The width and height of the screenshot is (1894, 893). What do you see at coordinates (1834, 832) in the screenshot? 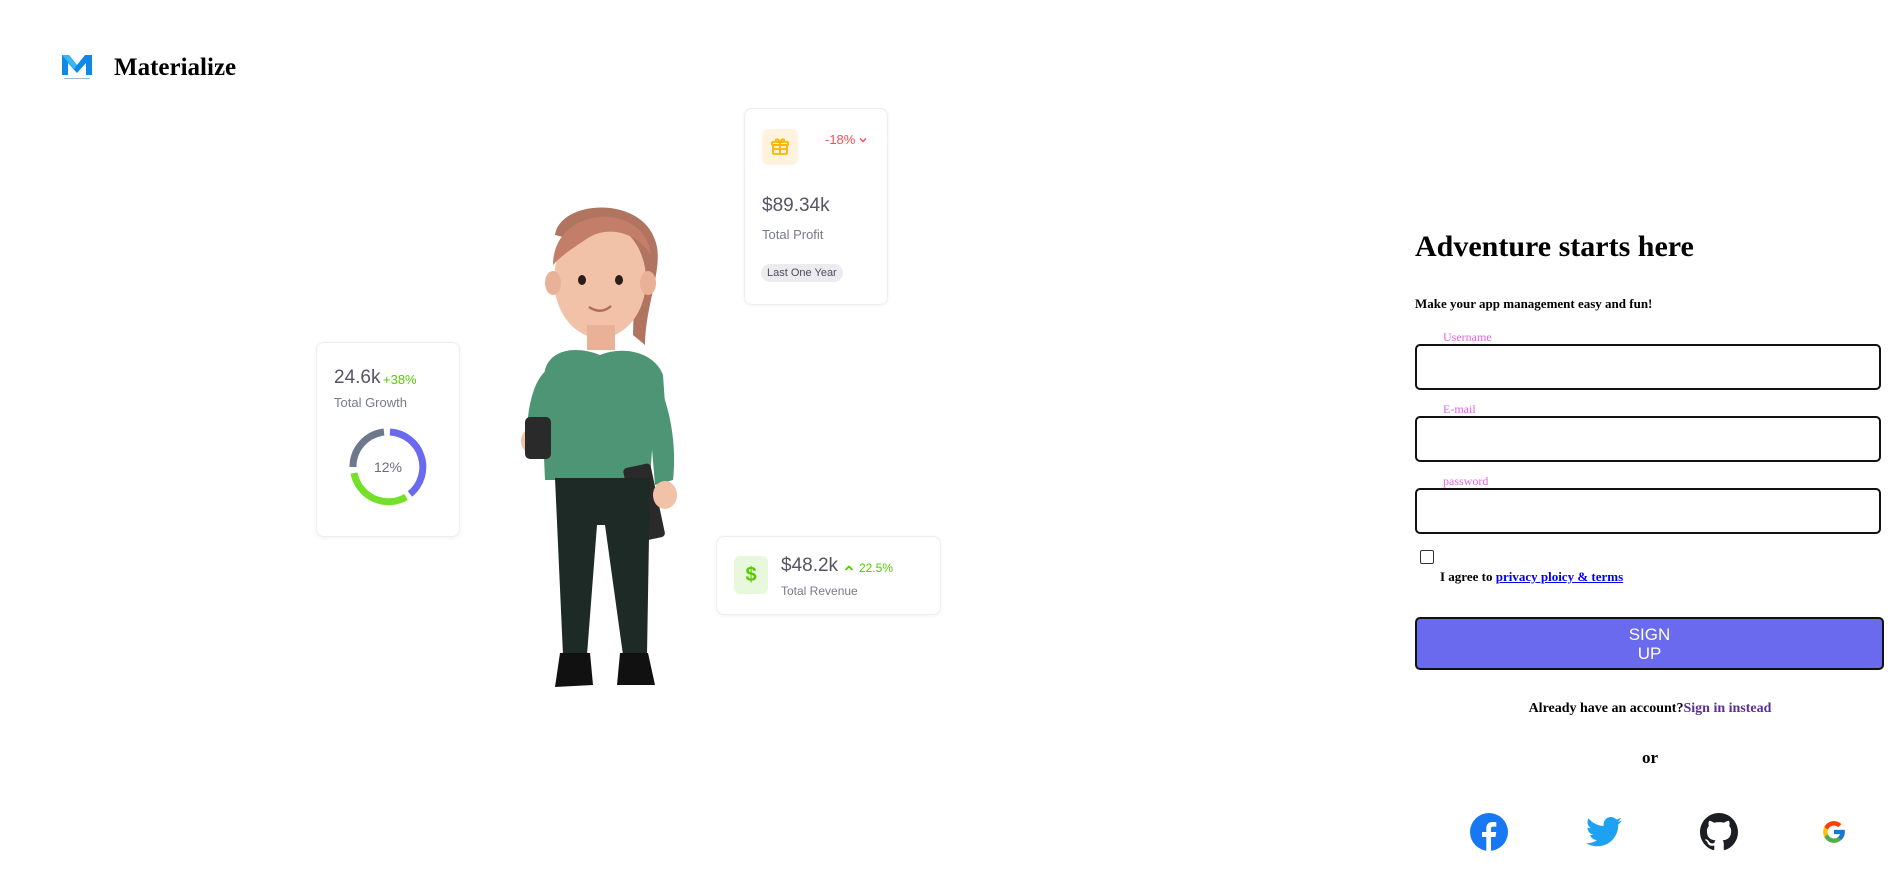
I see `google-icon` at bounding box center [1834, 832].